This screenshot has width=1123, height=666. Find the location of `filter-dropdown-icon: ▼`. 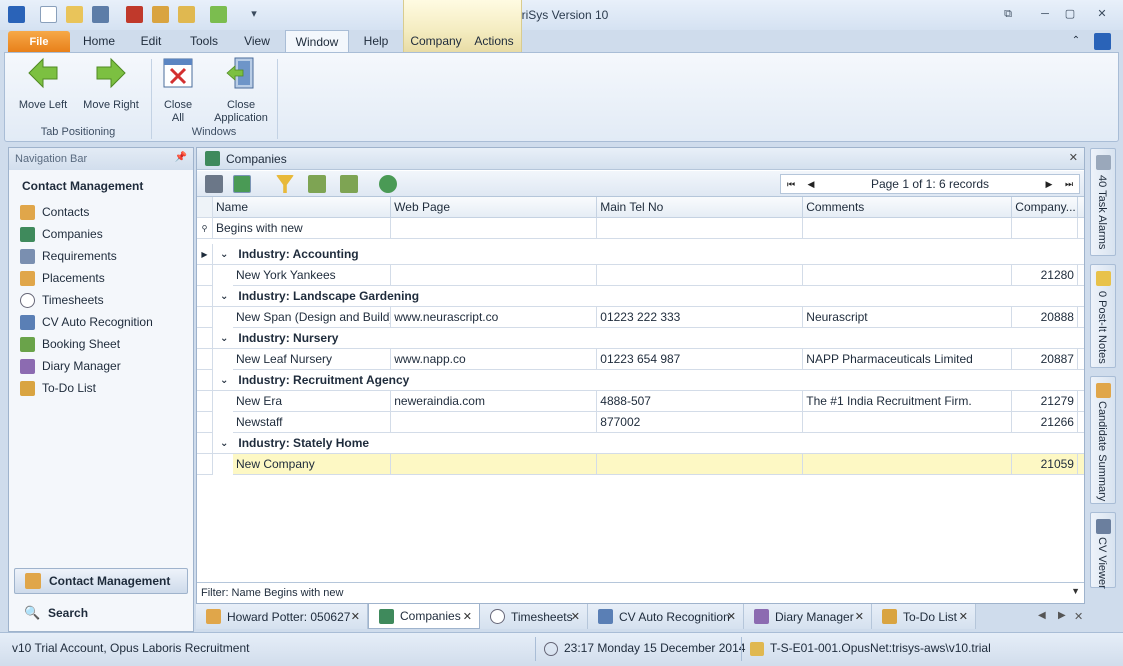

filter-dropdown-icon: ▼ is located at coordinates (1075, 591).